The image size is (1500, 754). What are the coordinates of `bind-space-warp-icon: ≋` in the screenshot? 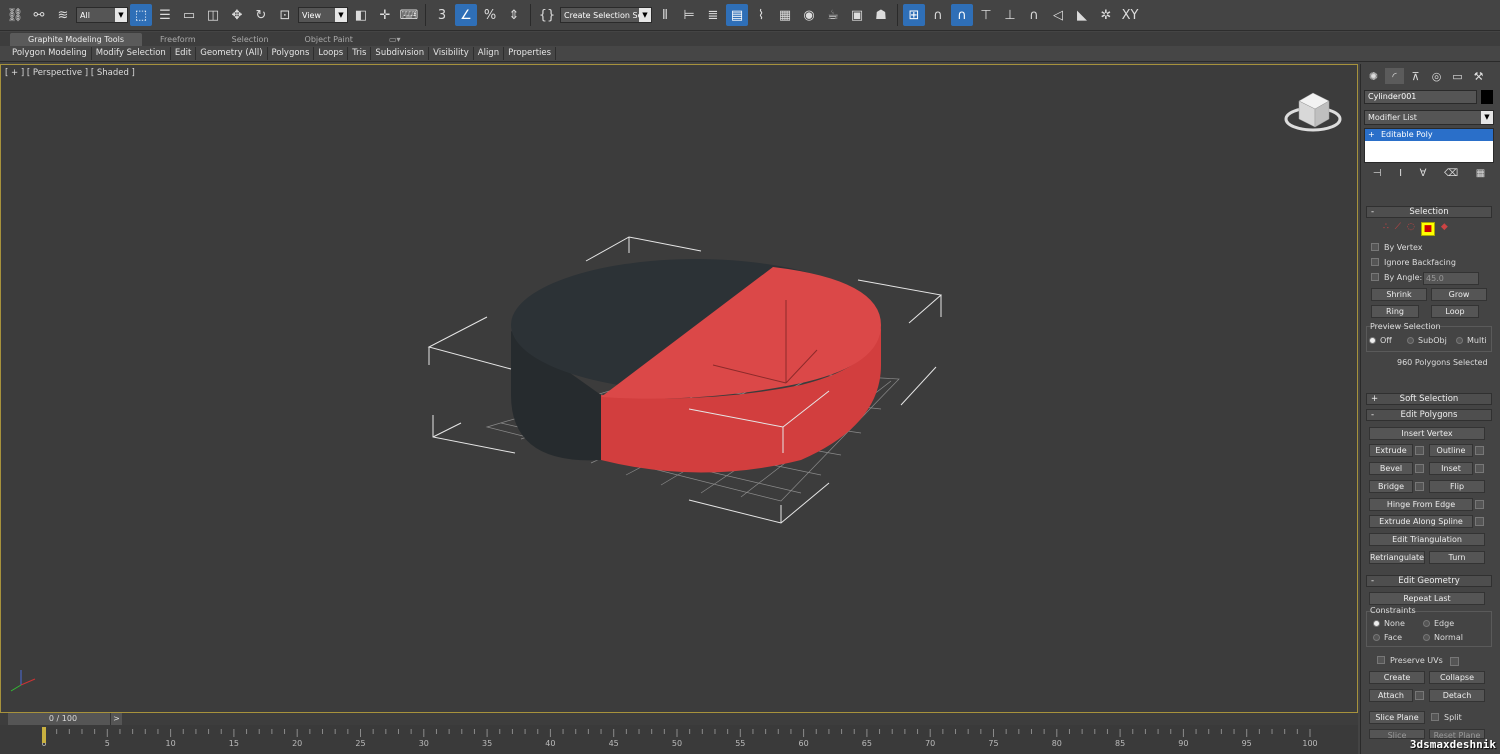 It's located at (63, 15).